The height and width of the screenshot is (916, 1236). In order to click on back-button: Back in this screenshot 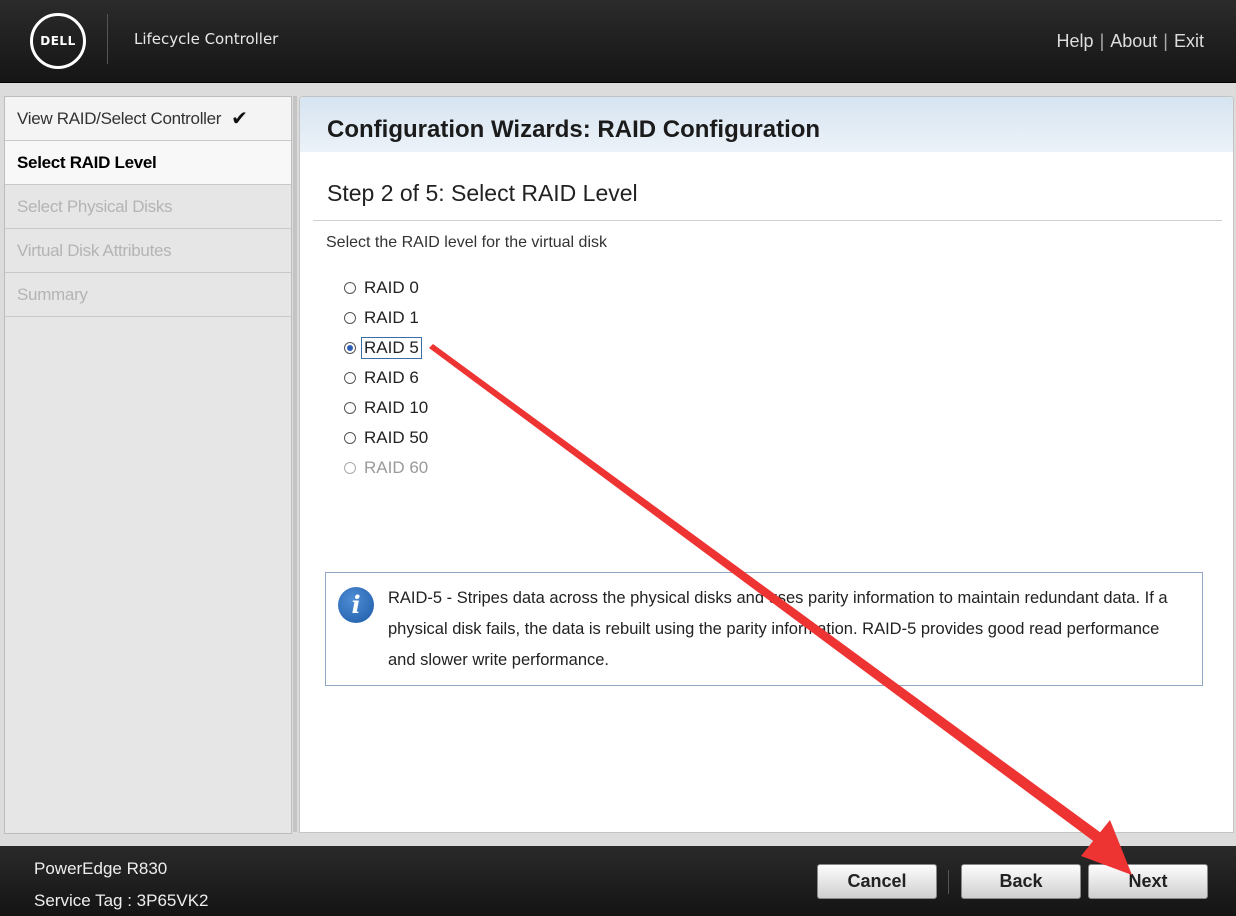, I will do `click(1021, 881)`.